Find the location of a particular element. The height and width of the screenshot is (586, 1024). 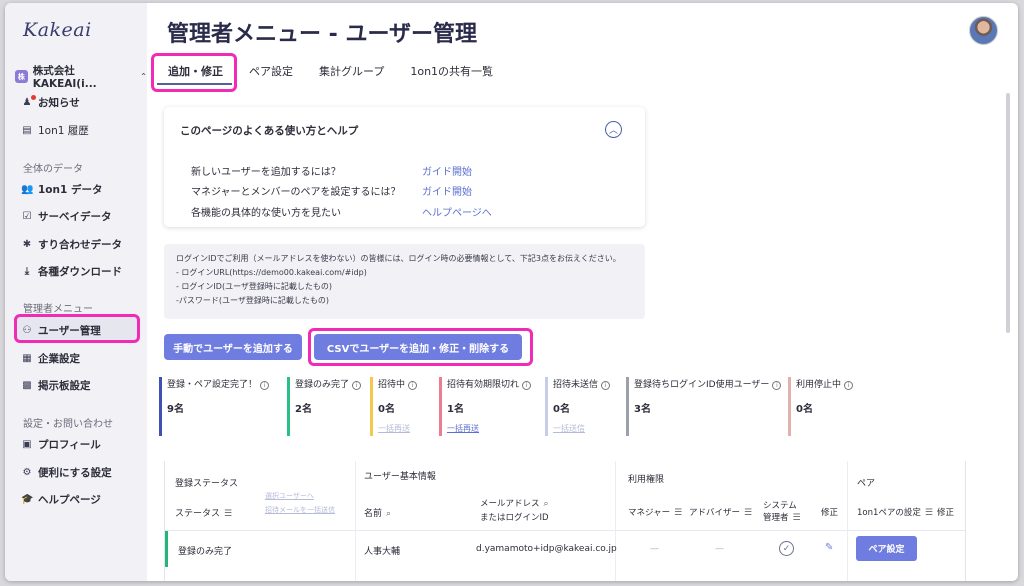

sidebar-item-board-settings: ▩ 掲示板設定 is located at coordinates (56, 385).